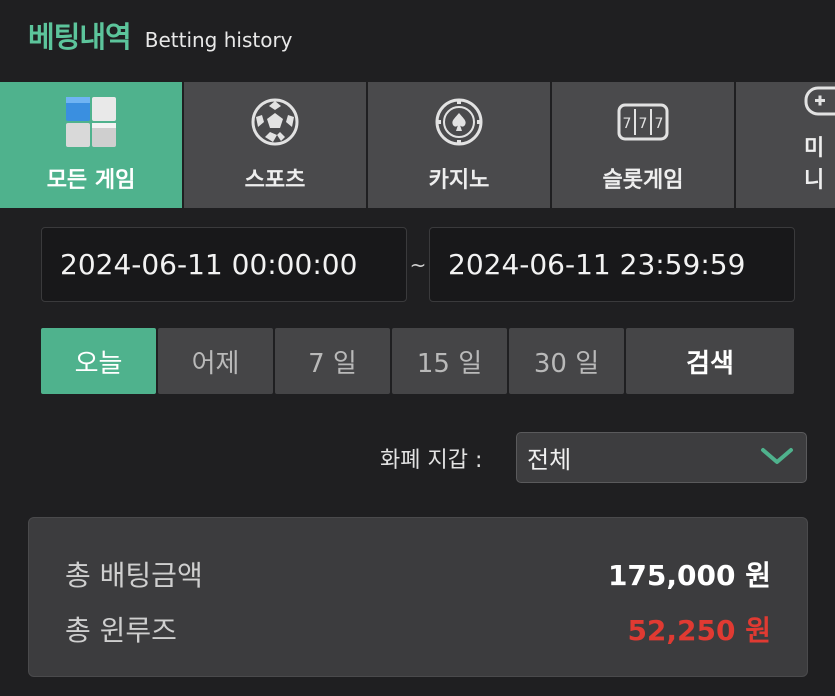 Image resolution: width=835 pixels, height=696 pixels. I want to click on search-button: 검색, so click(710, 361).